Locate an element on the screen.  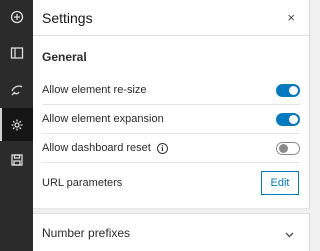
allow-expansion-row: Allow element expansion is located at coordinates (171, 119).